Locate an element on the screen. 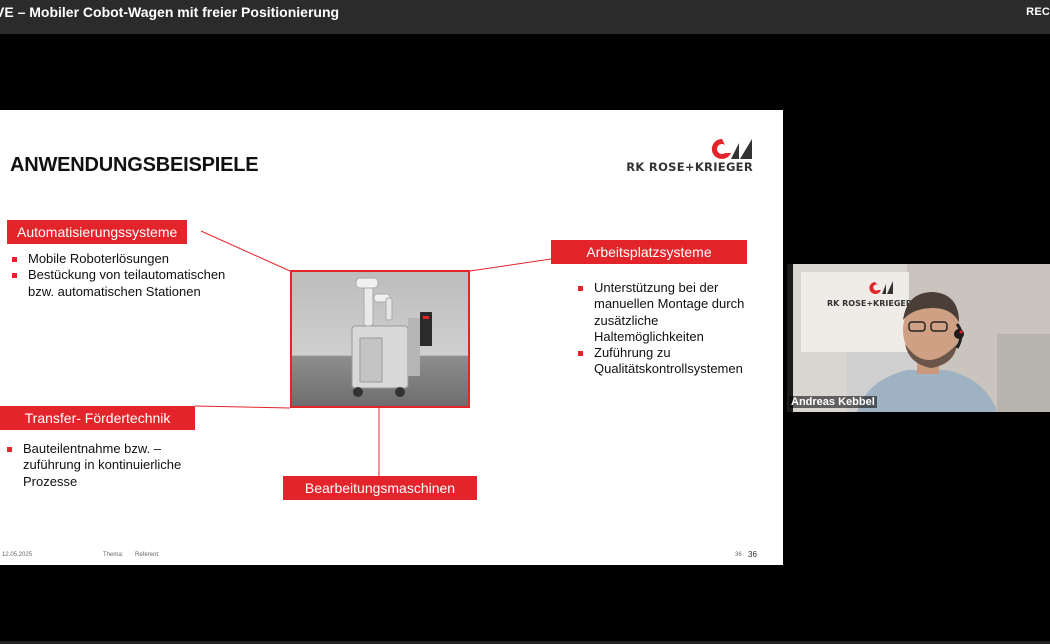 The height and width of the screenshot is (644, 1050). label-transfer: Transfer- Fördertechnik is located at coordinates (97, 418).